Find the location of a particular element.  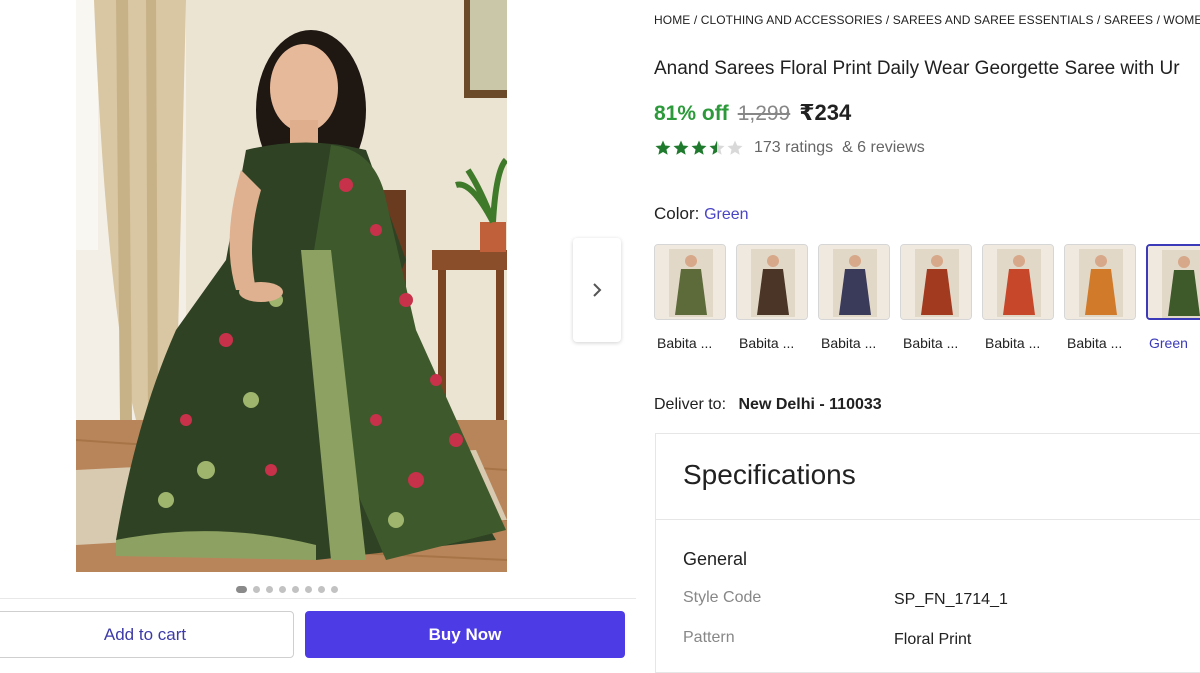

rating-row: 173 ratings & 6 reviews is located at coordinates (789, 148).